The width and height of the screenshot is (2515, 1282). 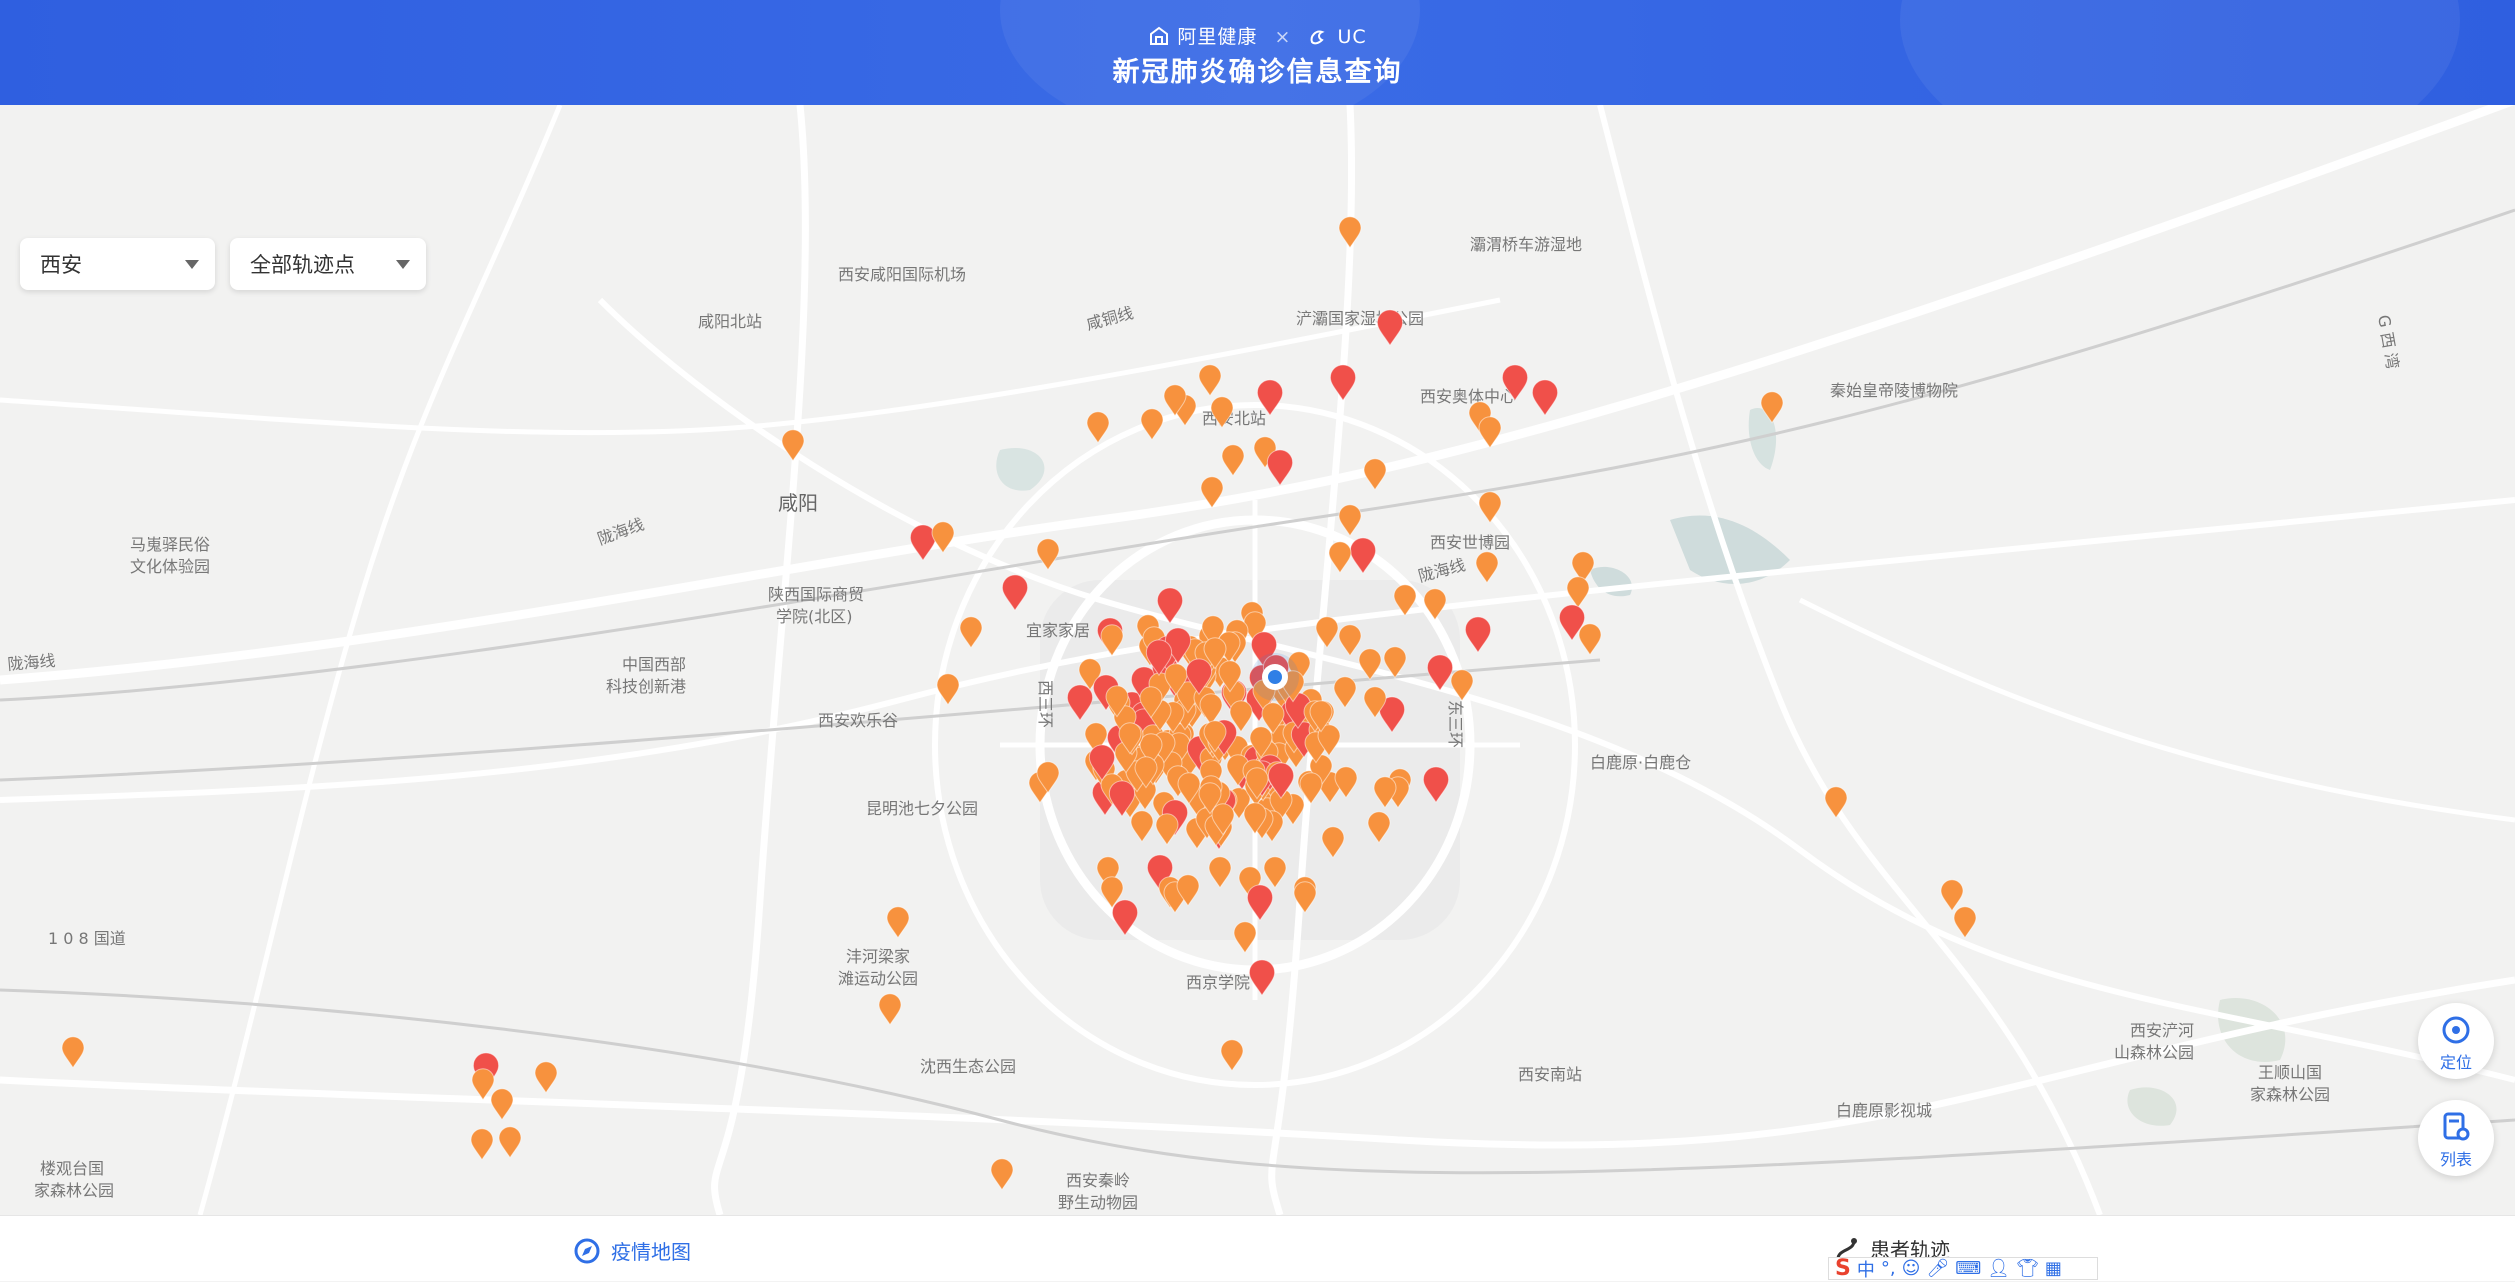 What do you see at coordinates (1257, 1248) in the screenshot?
I see `bottom-tab-bar: 疫情地图 患者轨迹` at bounding box center [1257, 1248].